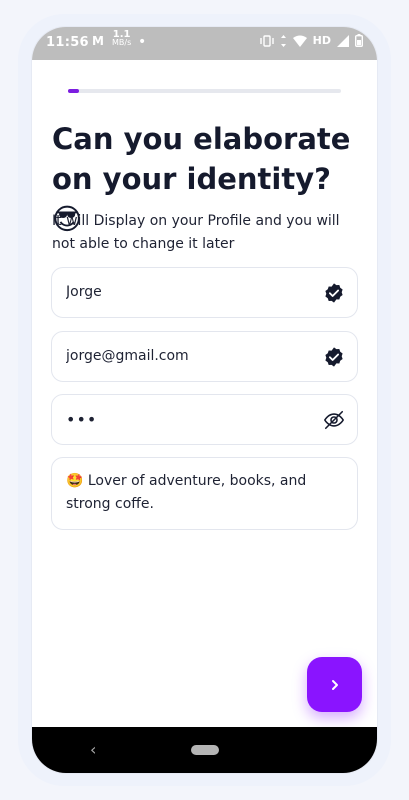 The width and height of the screenshot is (409, 800). I want to click on eye-off-icon, so click(334, 420).